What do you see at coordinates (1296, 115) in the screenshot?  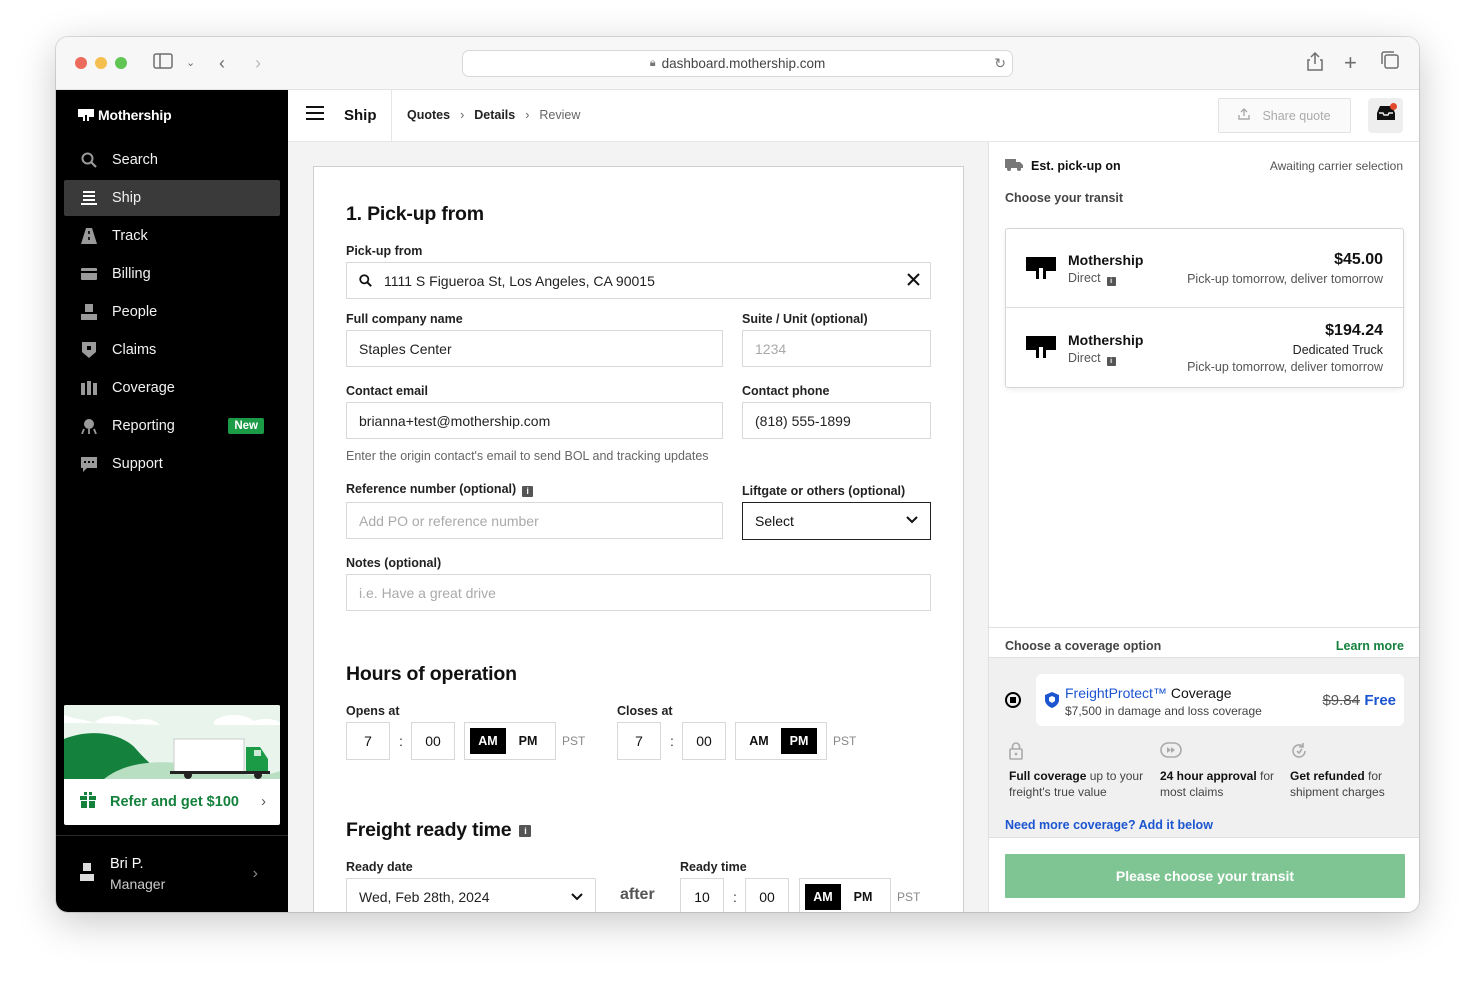 I see `share-quote-label: Share quote` at bounding box center [1296, 115].